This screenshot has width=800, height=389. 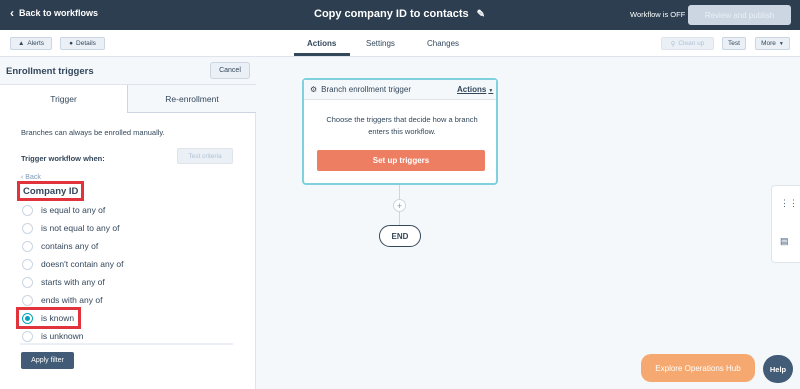 What do you see at coordinates (768, 43) in the screenshot?
I see `more-label: More` at bounding box center [768, 43].